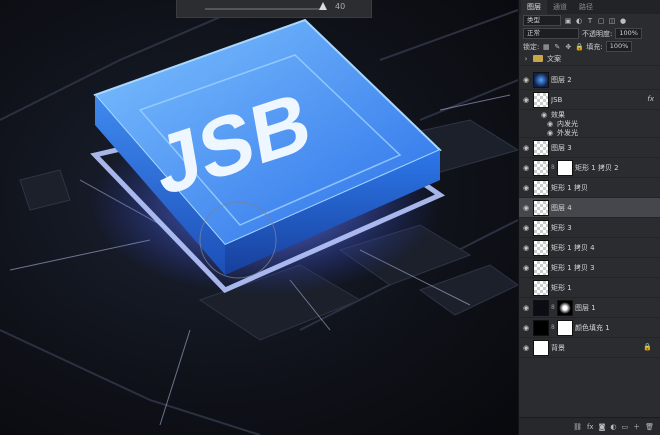 This screenshot has height=435, width=660. I want to click on float-slider-knob, so click(323, 6).